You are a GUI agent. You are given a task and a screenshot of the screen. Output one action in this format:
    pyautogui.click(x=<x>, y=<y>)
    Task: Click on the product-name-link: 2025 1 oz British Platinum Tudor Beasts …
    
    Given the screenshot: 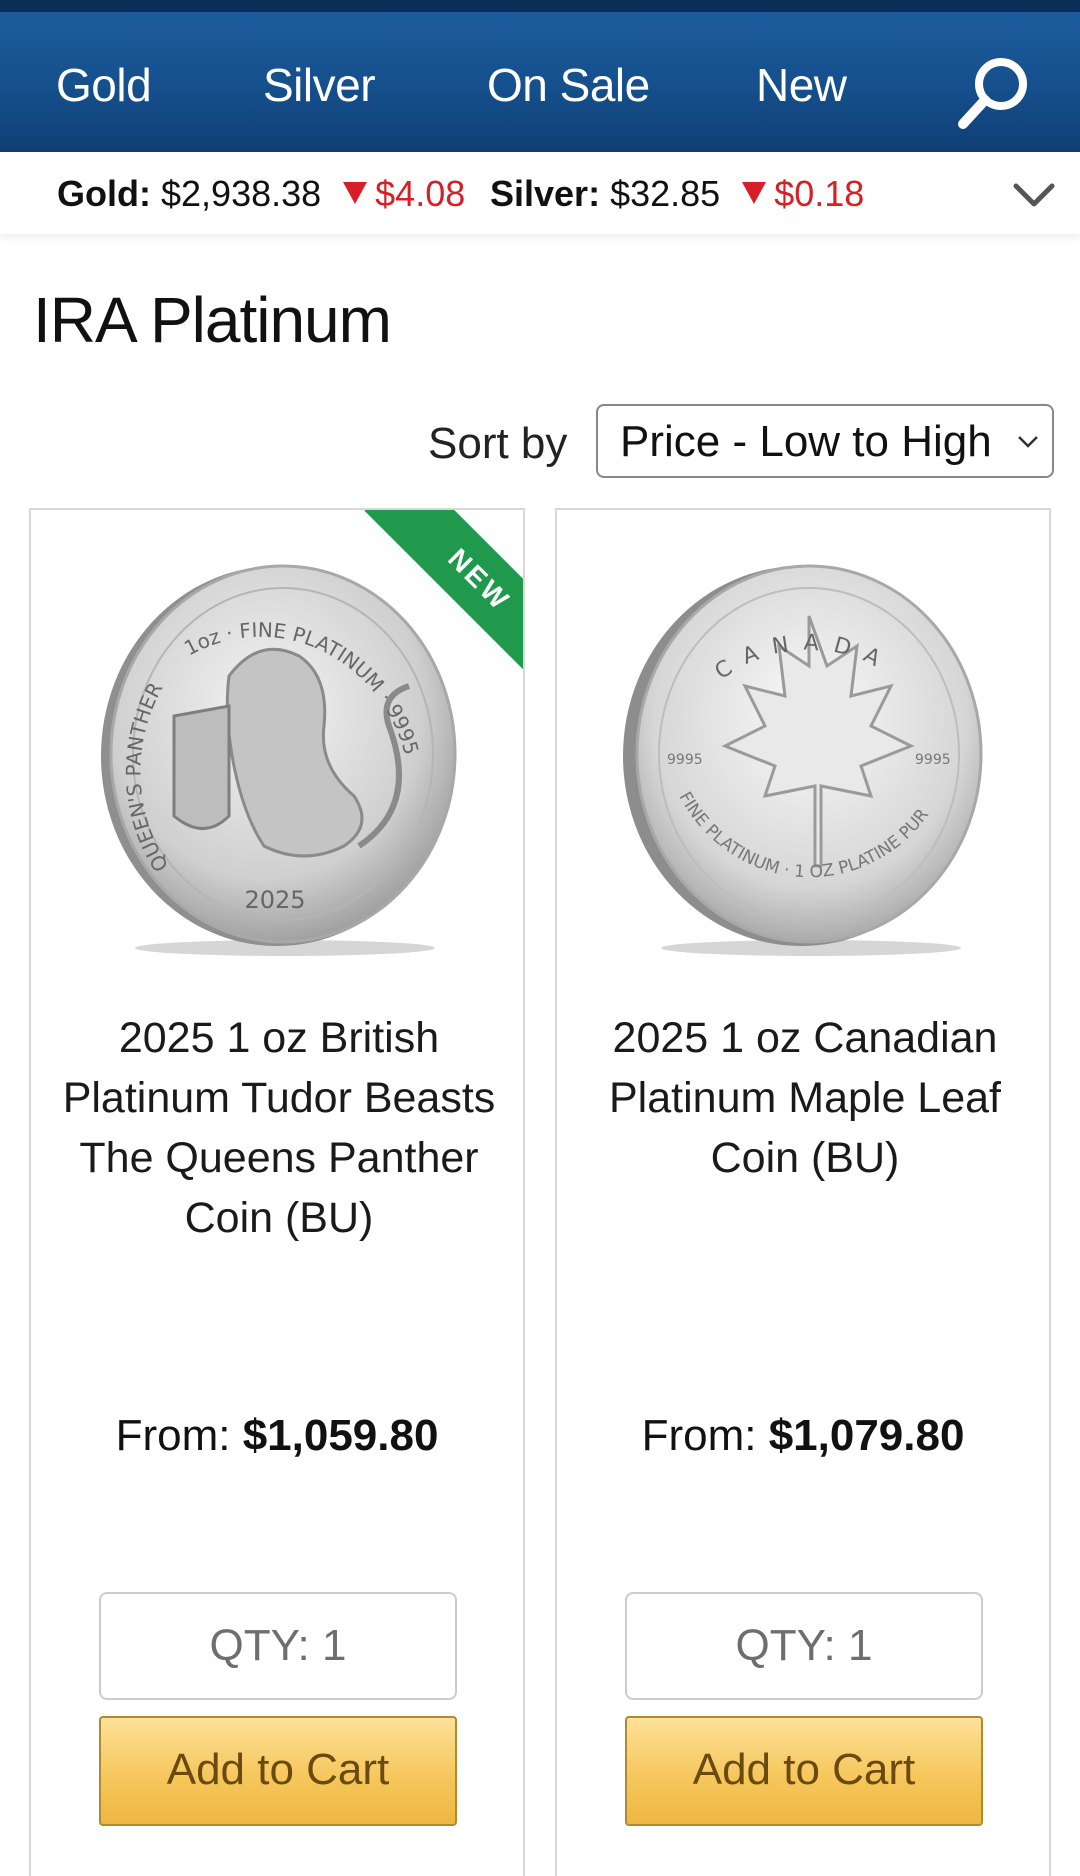 What is the action you would take?
    pyautogui.click(x=279, y=1128)
    